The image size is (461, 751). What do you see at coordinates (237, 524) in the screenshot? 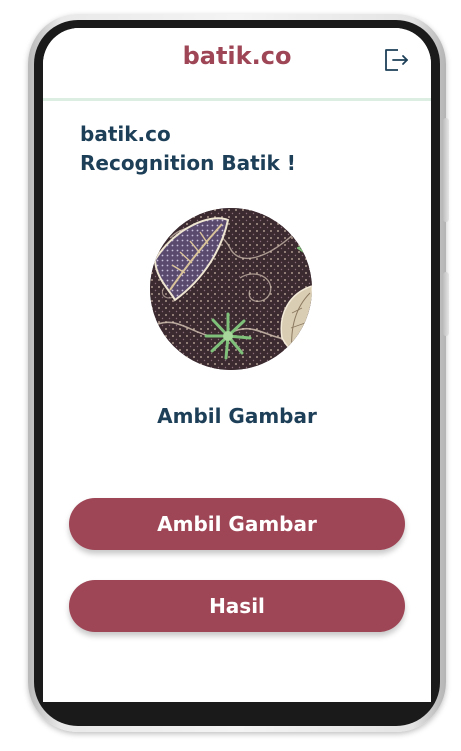
I see `take-photo-button: Ambil Gambar` at bounding box center [237, 524].